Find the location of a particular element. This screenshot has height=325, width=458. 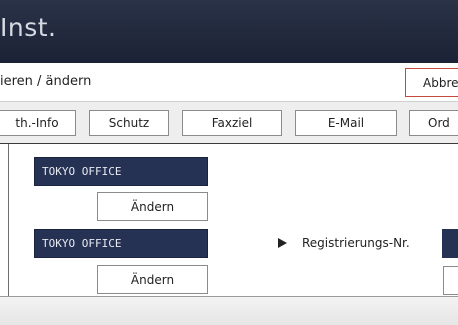

tab-ordner: Ord is located at coordinates (433, 123).